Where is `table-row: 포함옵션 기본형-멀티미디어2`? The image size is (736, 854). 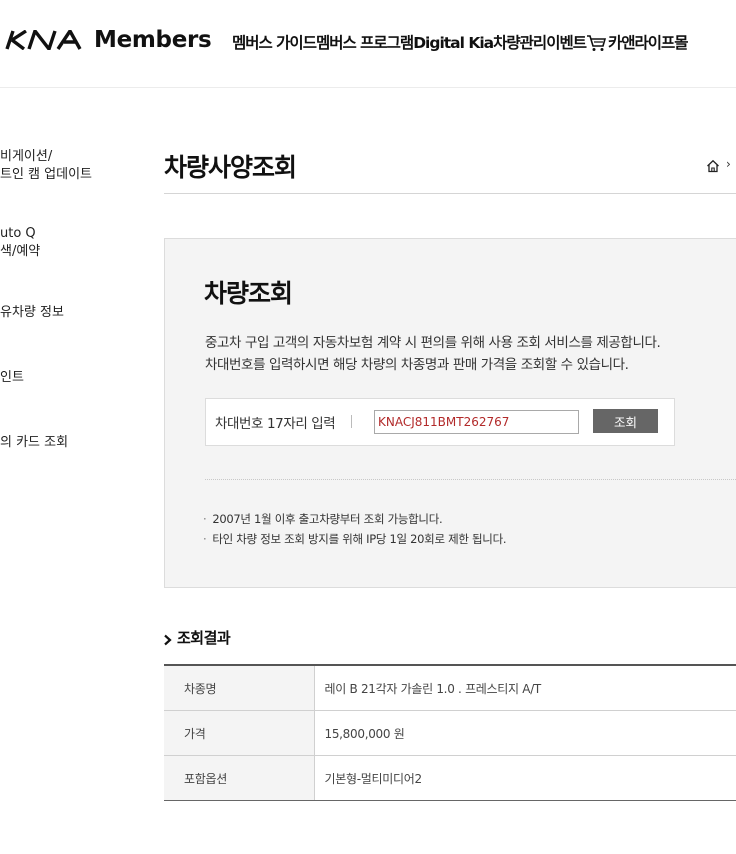
table-row: 포함옵션 기본형-멀티미디어2 is located at coordinates (450, 778).